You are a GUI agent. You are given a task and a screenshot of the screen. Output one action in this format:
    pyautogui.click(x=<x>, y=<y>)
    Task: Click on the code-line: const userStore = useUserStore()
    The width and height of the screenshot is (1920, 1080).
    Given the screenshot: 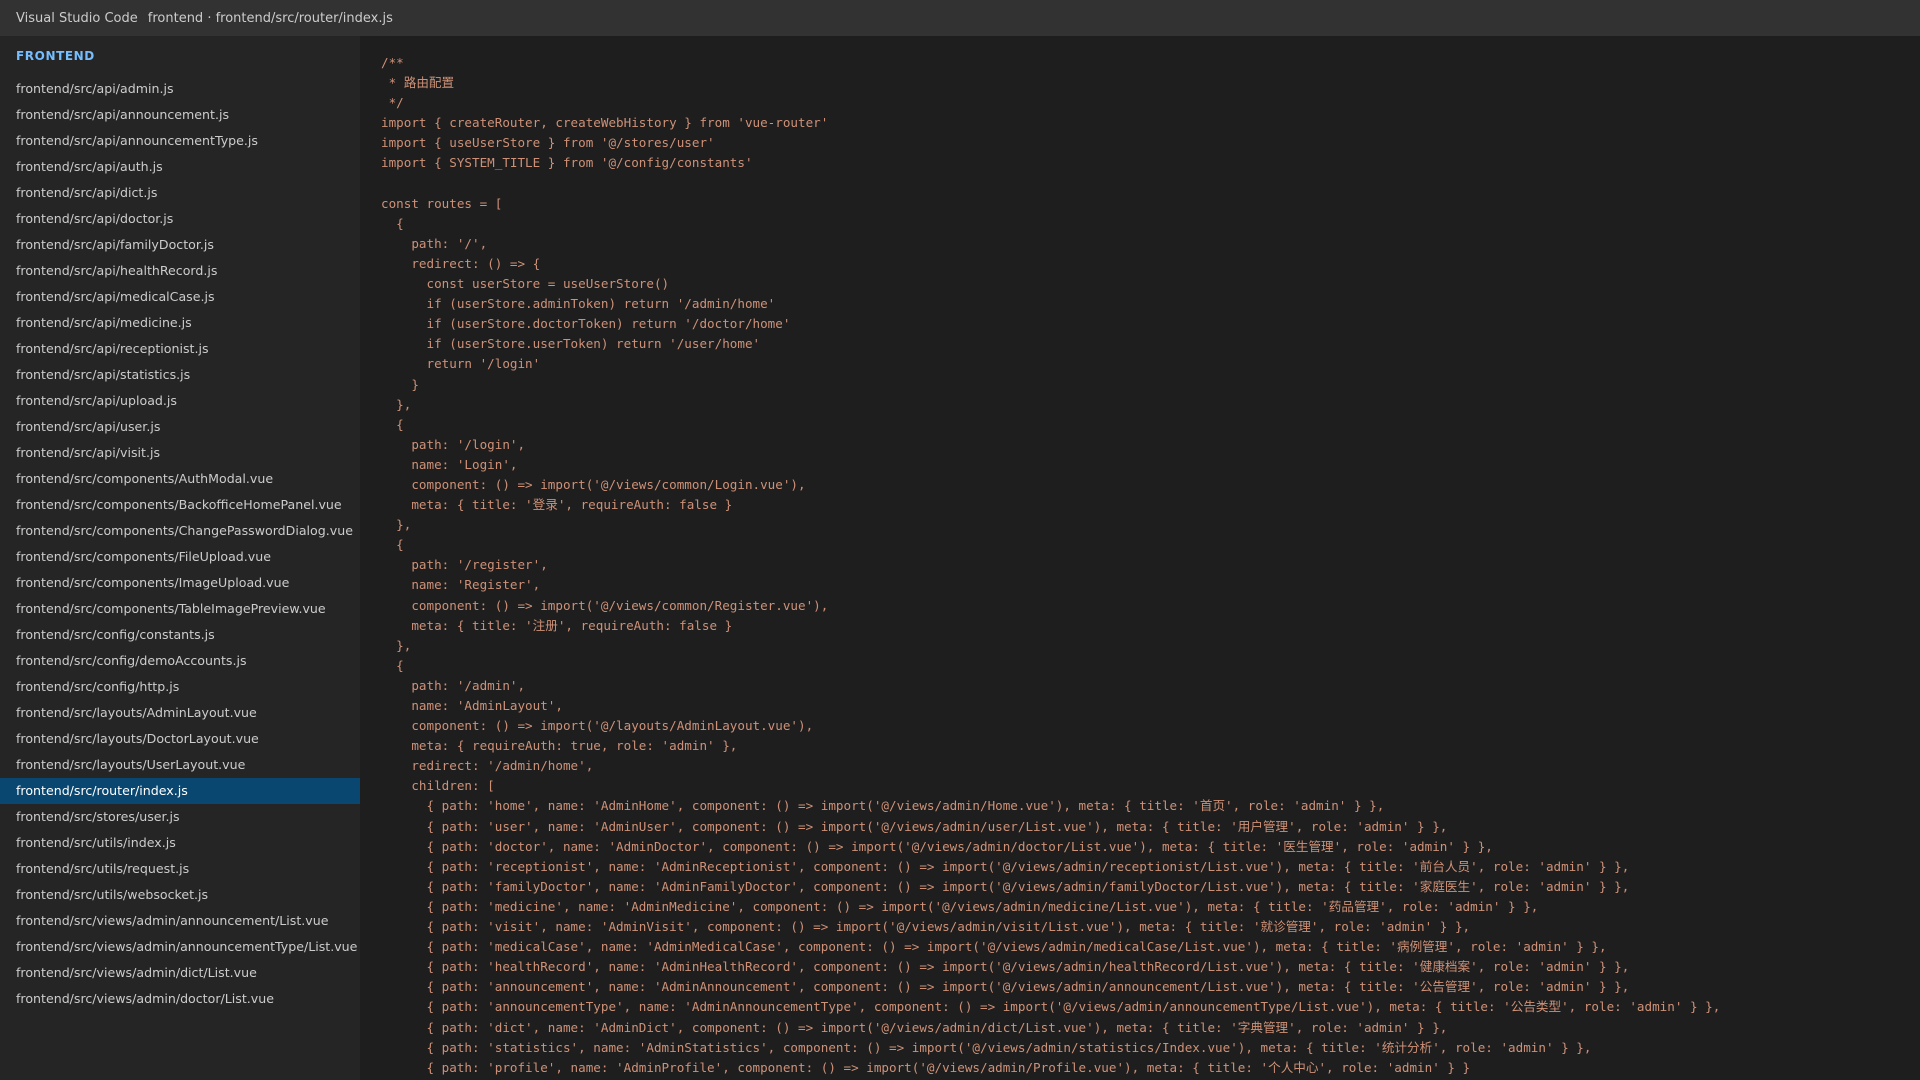 What is the action you would take?
    pyautogui.click(x=525, y=284)
    